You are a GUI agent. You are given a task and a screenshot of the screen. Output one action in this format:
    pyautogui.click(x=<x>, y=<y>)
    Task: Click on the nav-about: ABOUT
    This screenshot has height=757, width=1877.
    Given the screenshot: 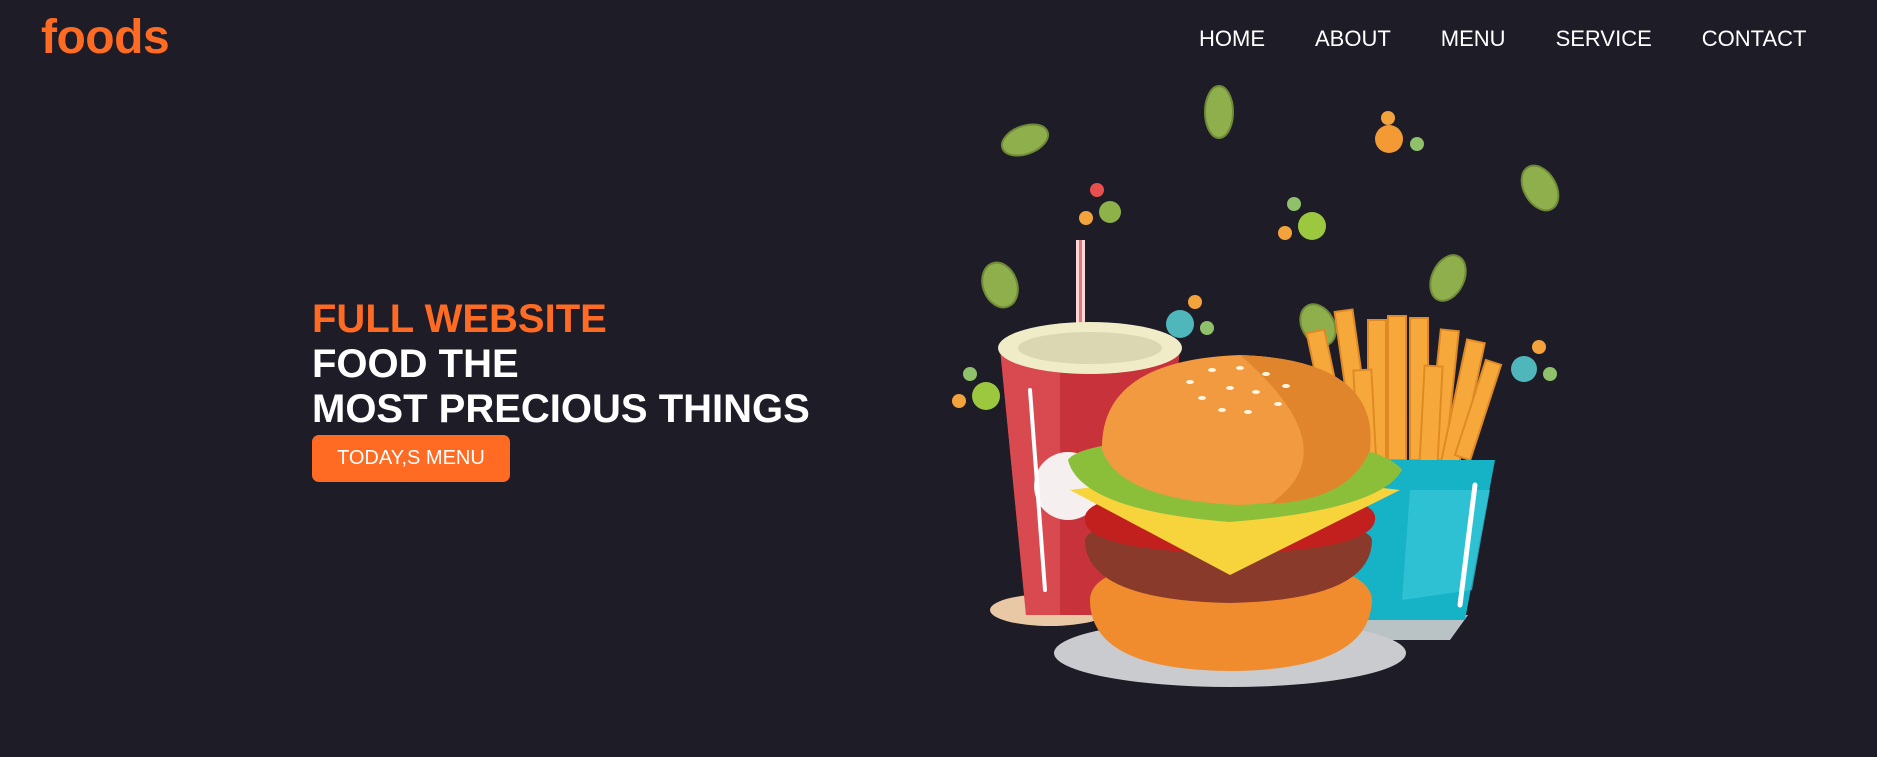 What is the action you would take?
    pyautogui.click(x=1353, y=39)
    